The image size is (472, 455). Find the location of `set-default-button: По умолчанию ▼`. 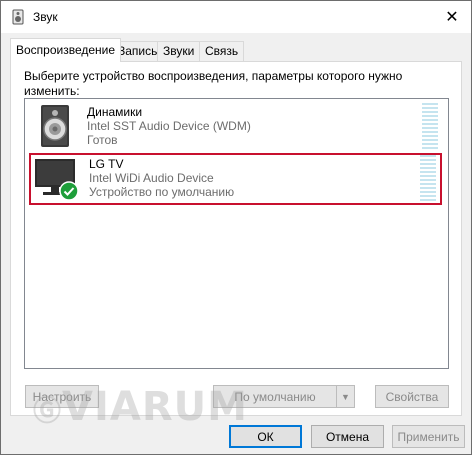

set-default-button: По умолчанию ▼ is located at coordinates (284, 396).